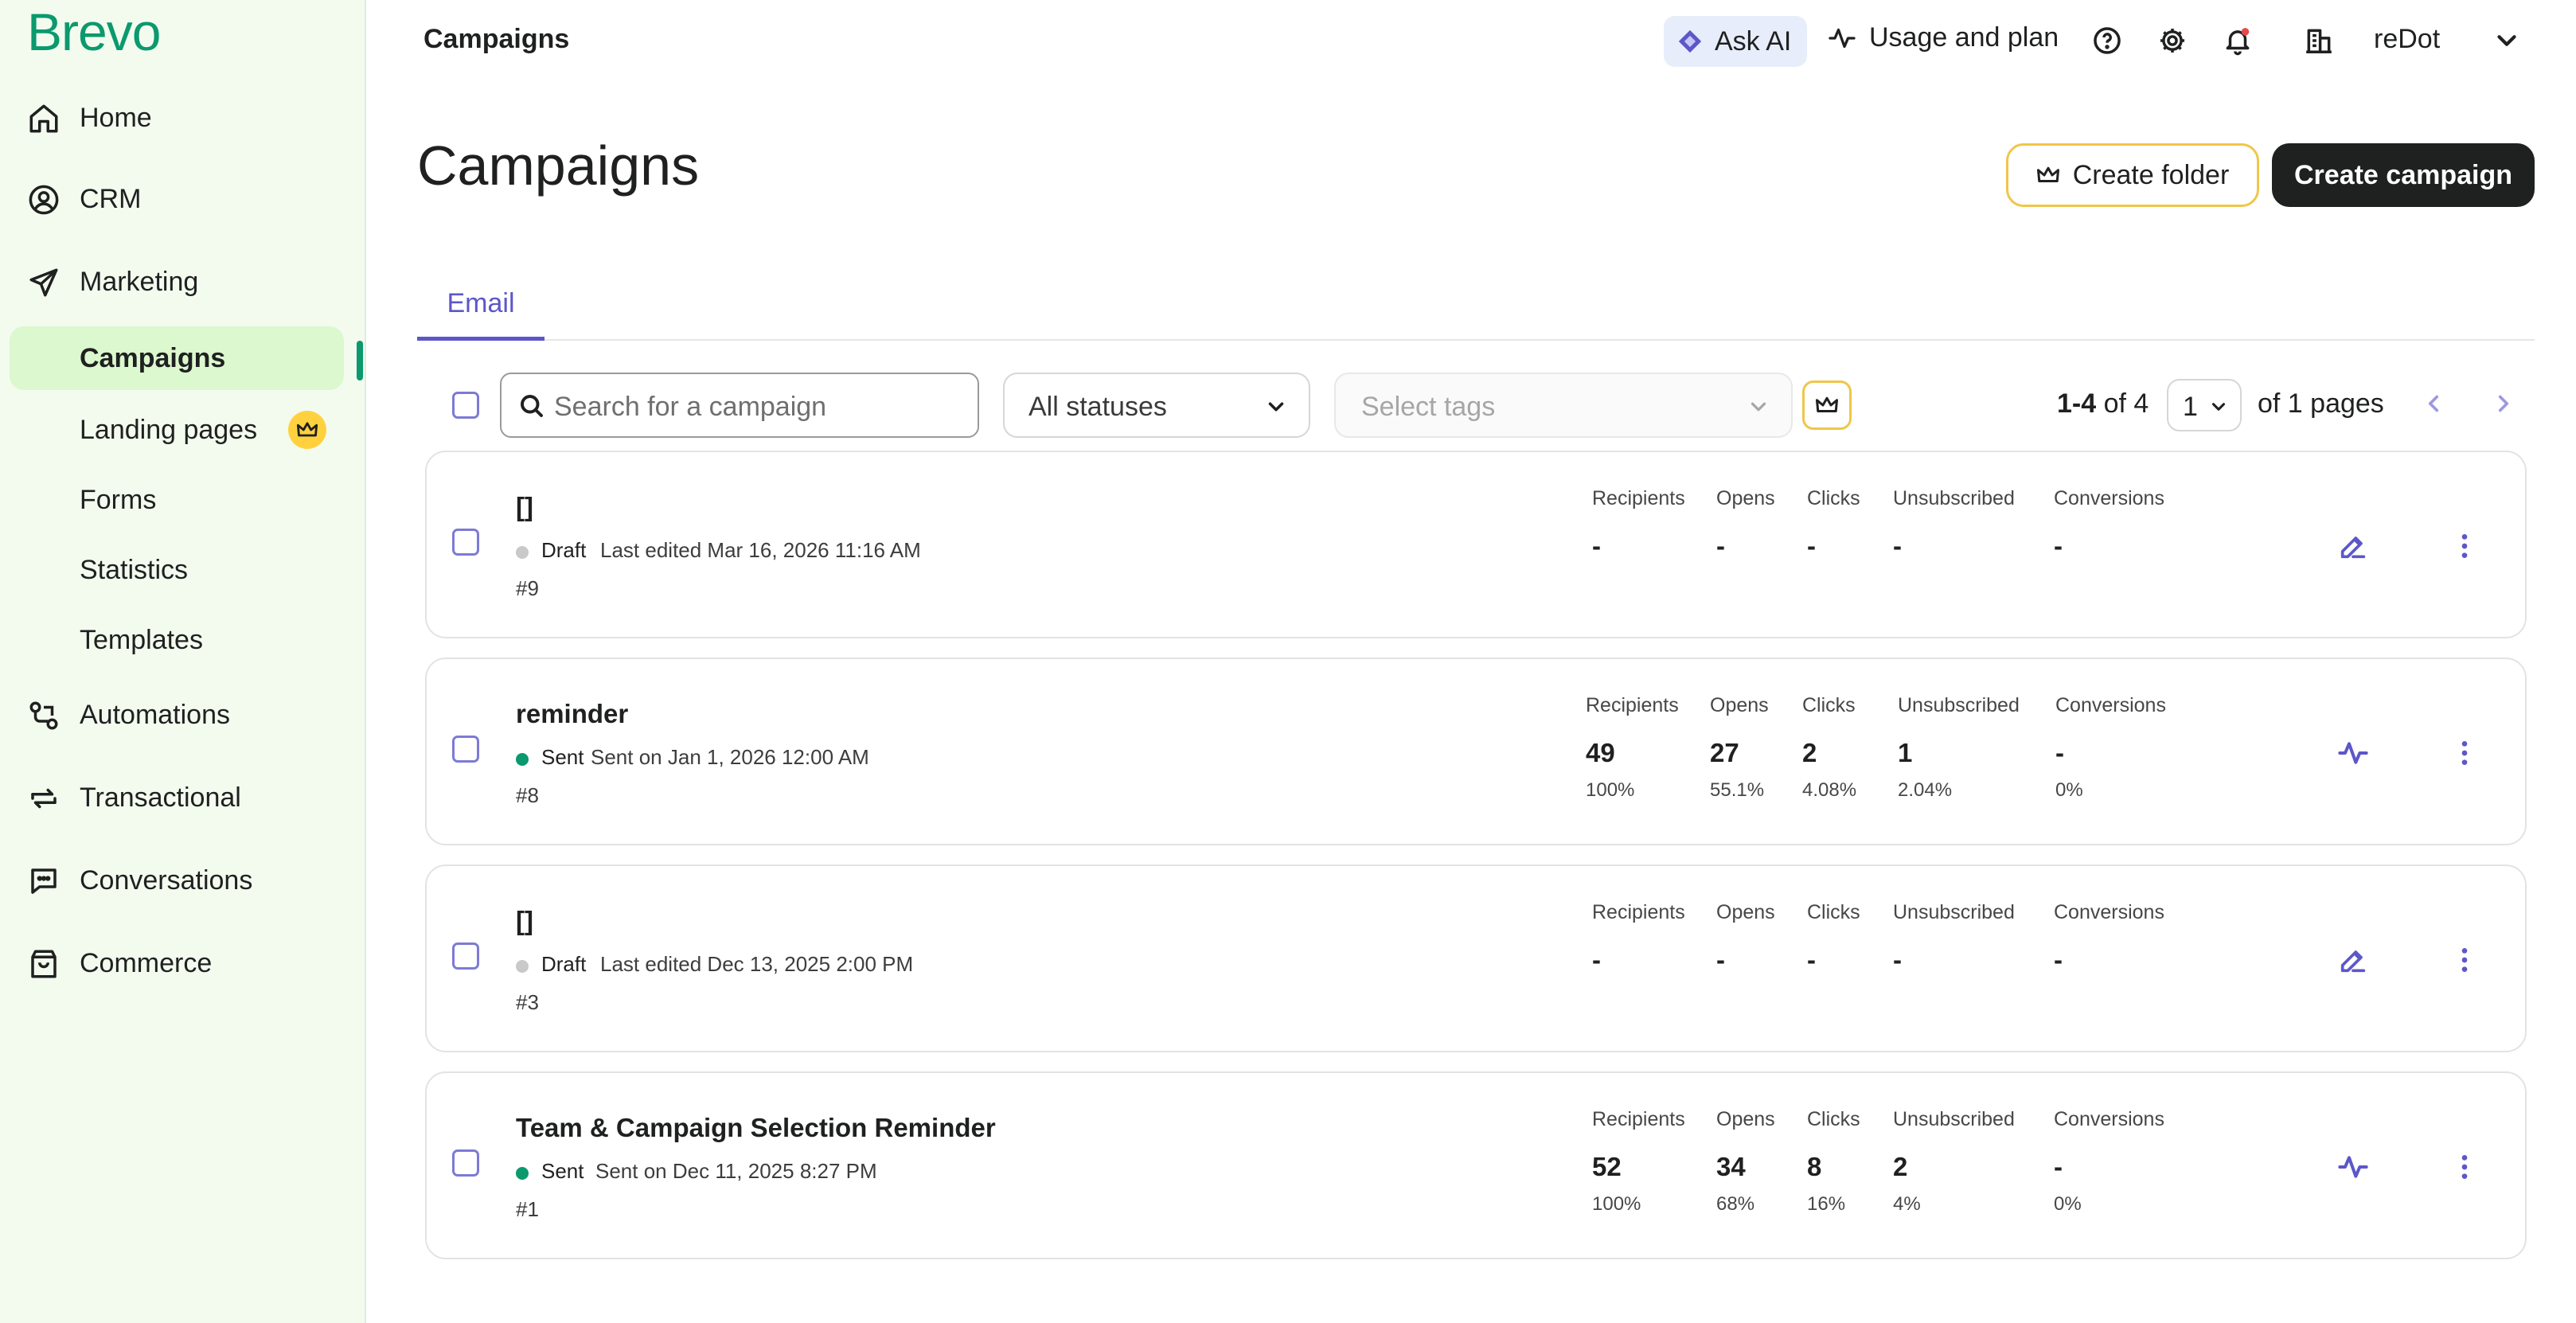 This screenshot has width=2576, height=1323. I want to click on create-folder-button: Create folder, so click(2132, 175).